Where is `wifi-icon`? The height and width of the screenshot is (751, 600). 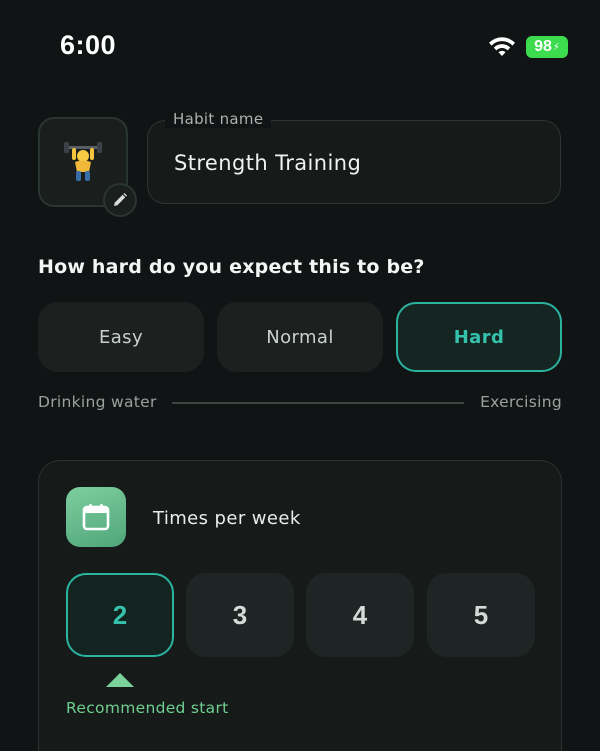 wifi-icon is located at coordinates (502, 46).